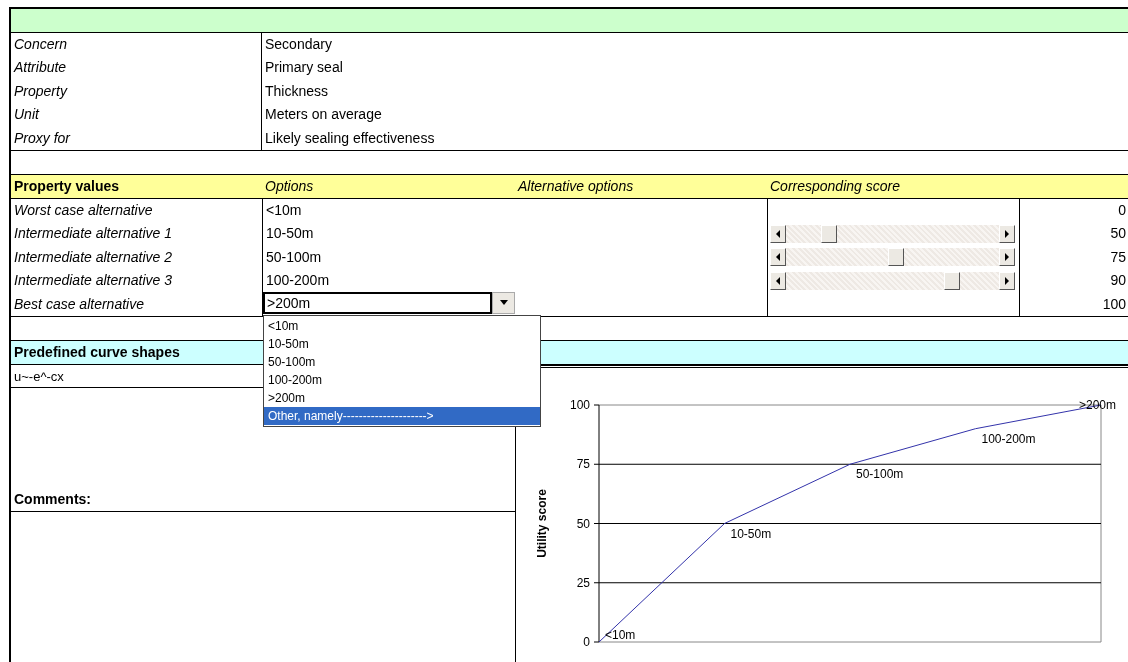  I want to click on field-label: Attribute, so click(136, 68).